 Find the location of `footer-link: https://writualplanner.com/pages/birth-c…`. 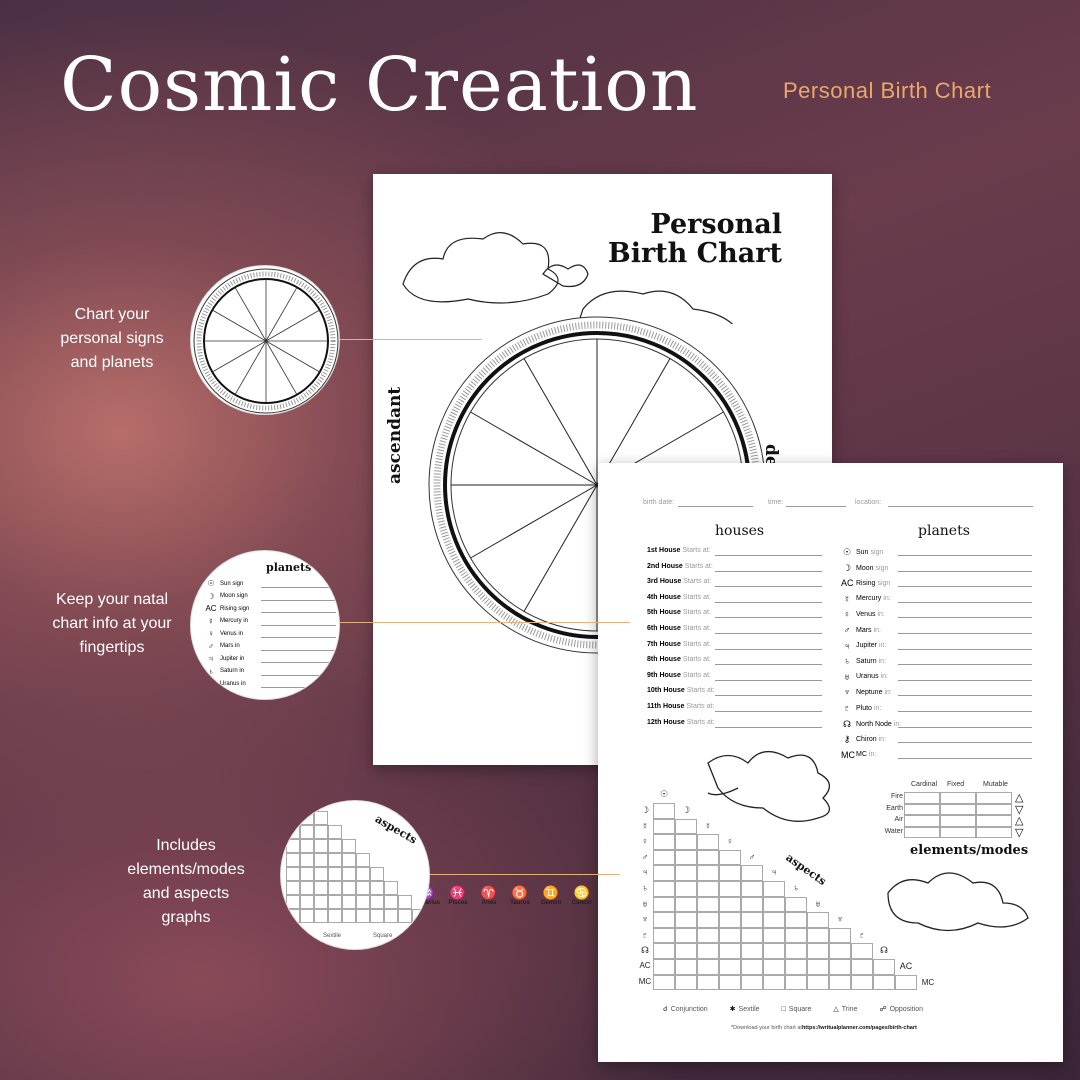

footer-link: https://writualplanner.com/pages/birth-c… is located at coordinates (859, 1028).